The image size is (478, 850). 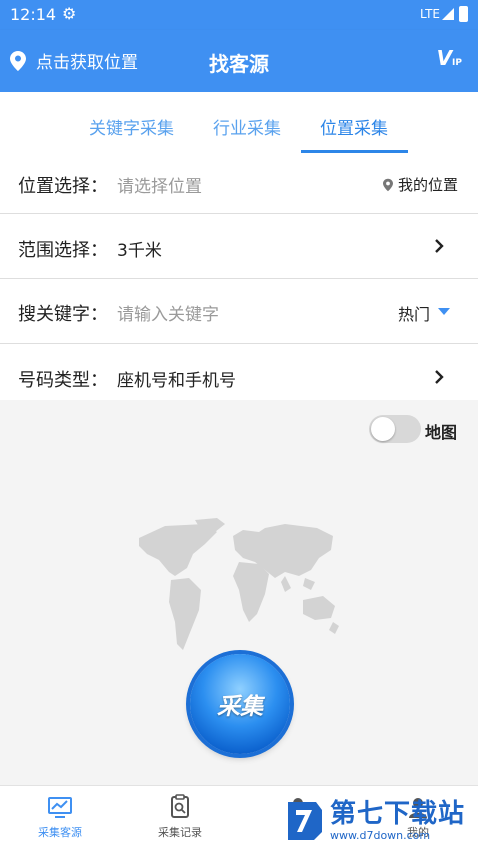 I want to click on watermark-name: 第七下载站, so click(x=398, y=814).